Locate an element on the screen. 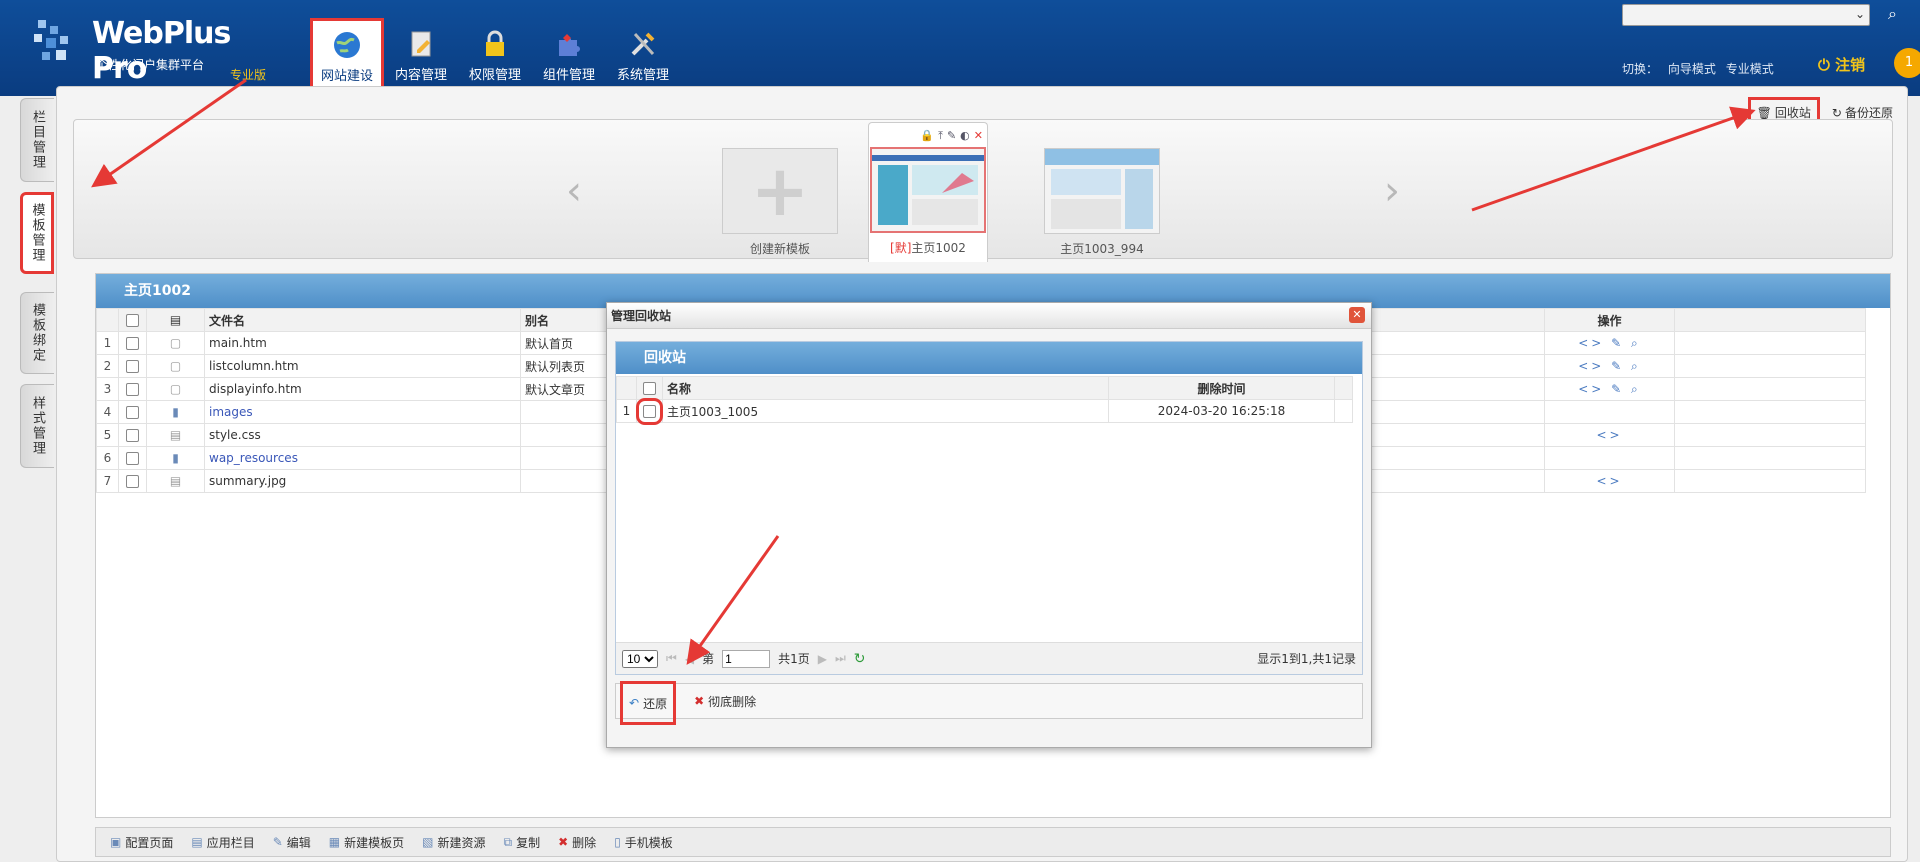  logo-edition: 专业版 is located at coordinates (248, 75).